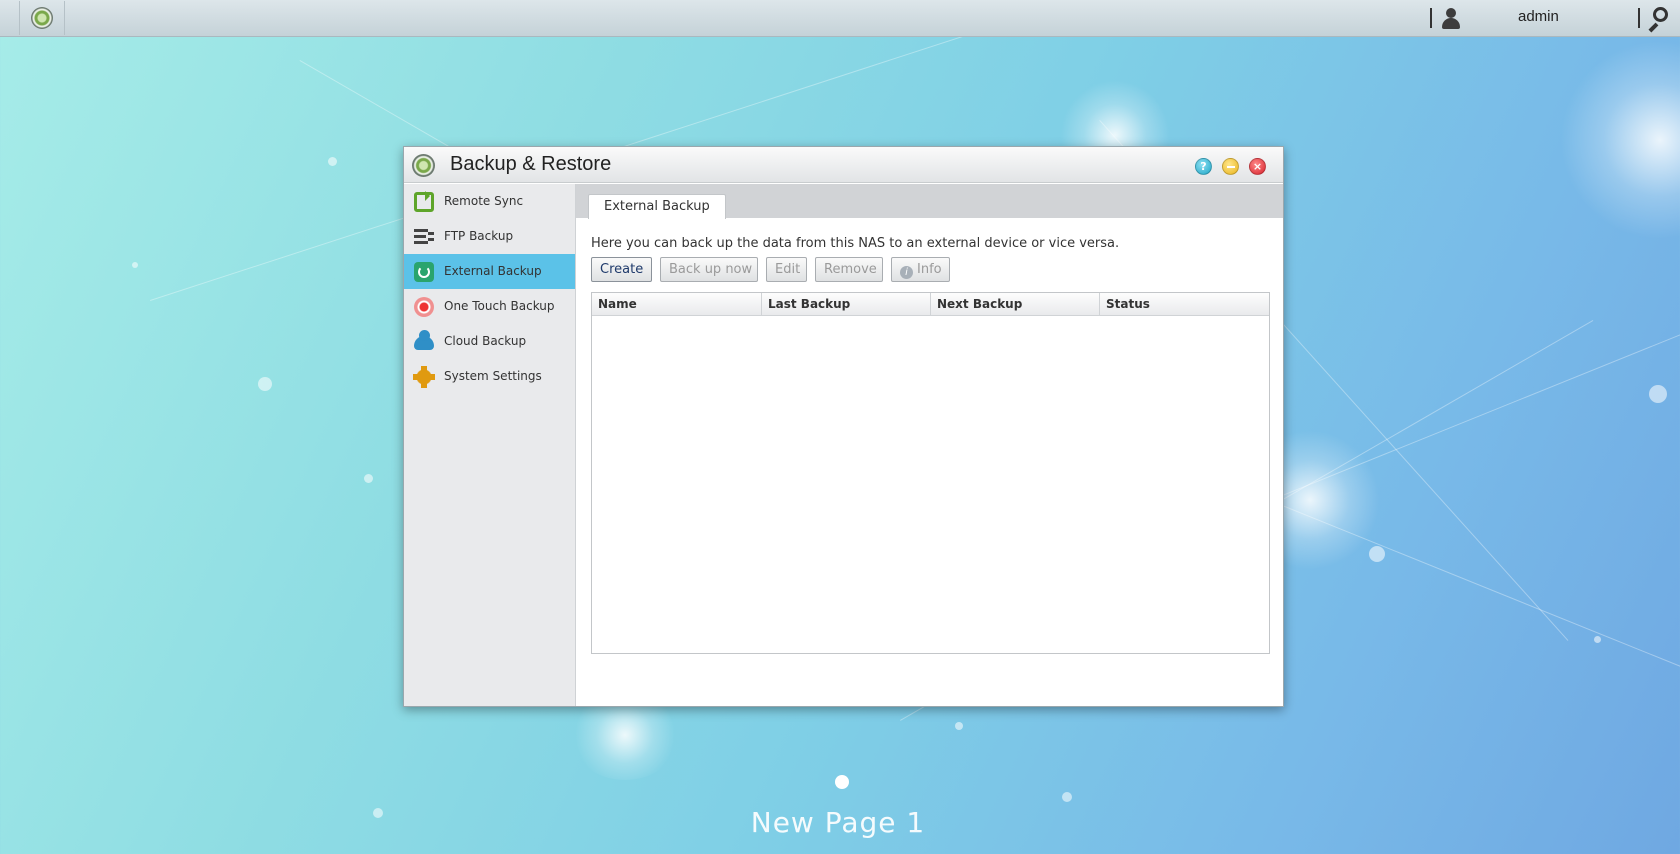 This screenshot has height=854, width=1680. I want to click on column-header-last-backup: Last Backup, so click(846, 304).